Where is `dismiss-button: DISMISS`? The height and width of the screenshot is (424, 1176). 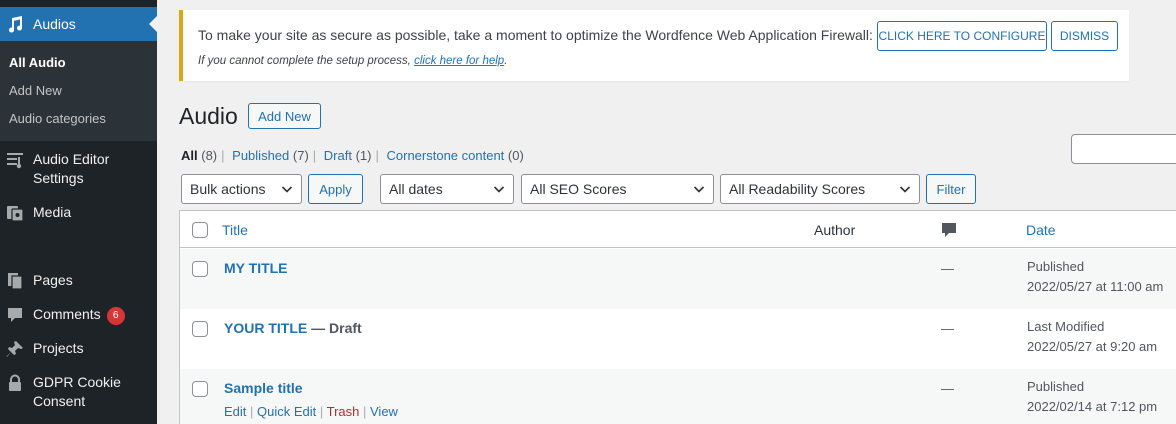
dismiss-button: DISMISS is located at coordinates (1084, 36).